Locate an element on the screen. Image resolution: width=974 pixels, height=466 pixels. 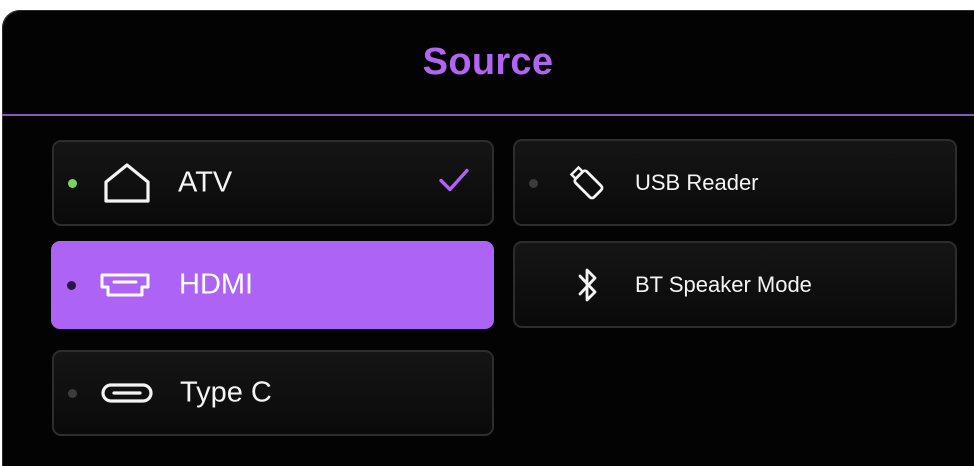
source-item-hdmi: HDMI is located at coordinates (272, 285).